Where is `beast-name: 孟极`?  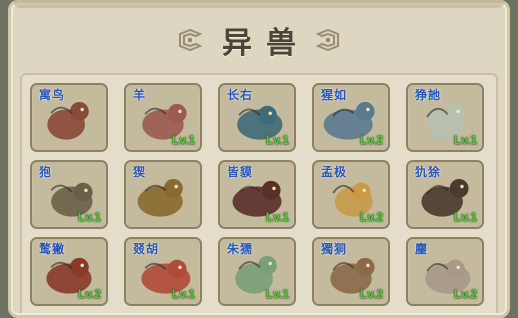 beast-name: 孟极 is located at coordinates (334, 172).